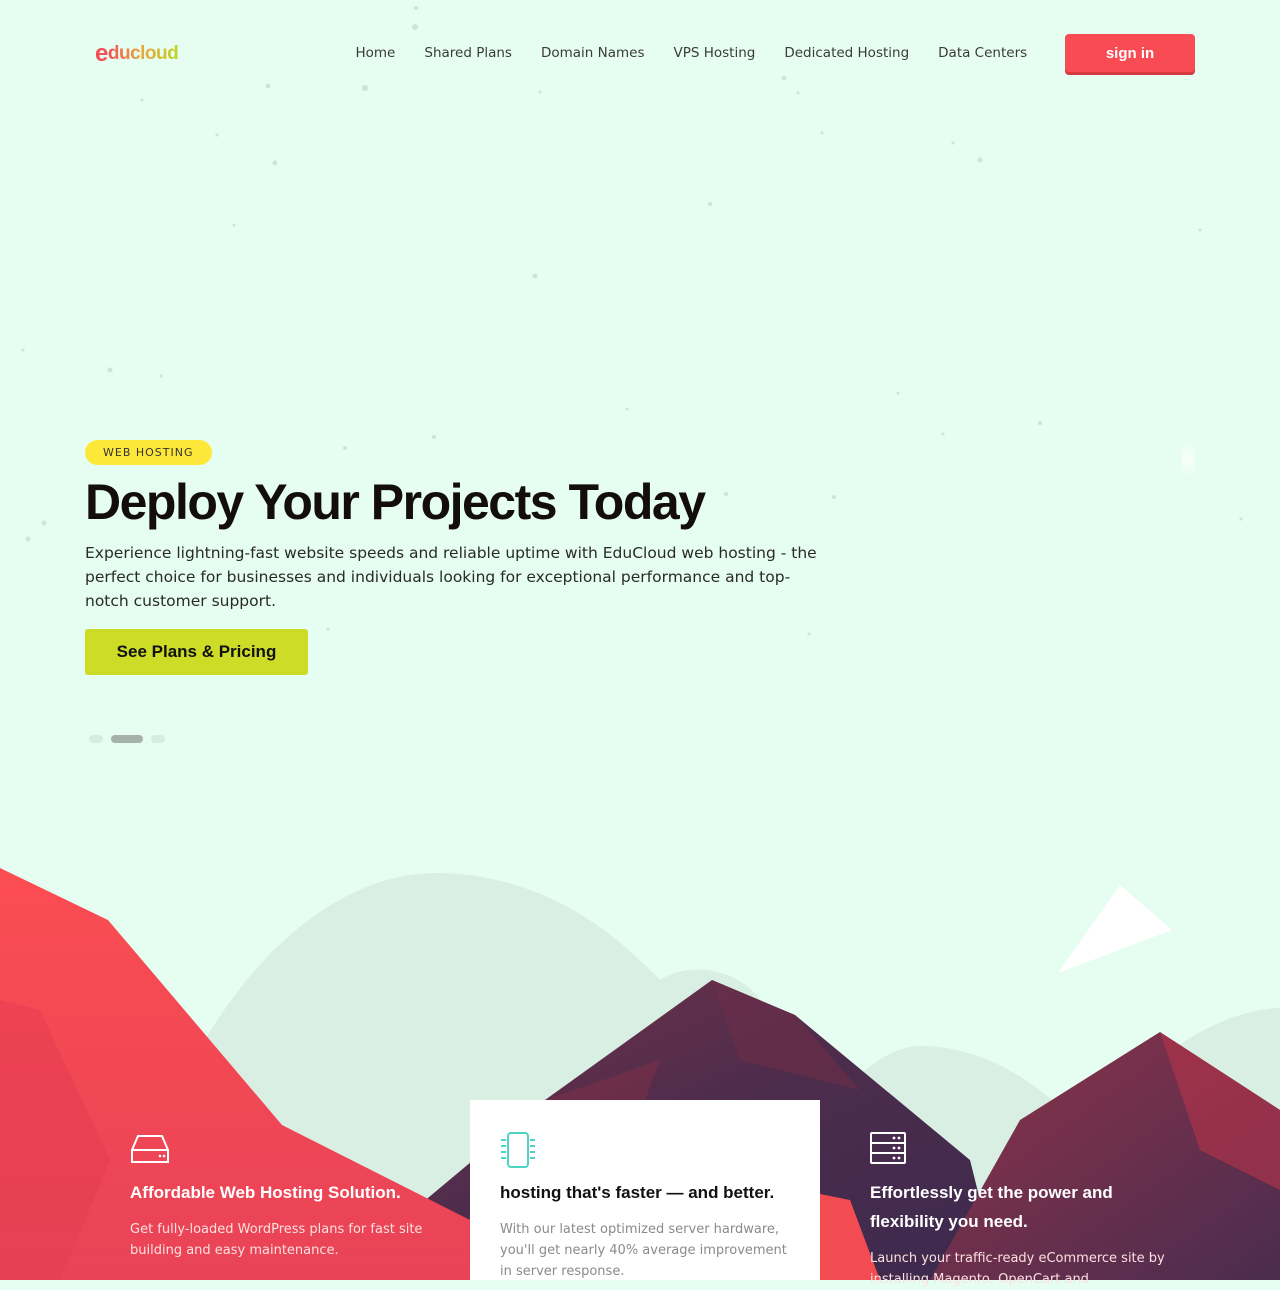 This screenshot has width=1280, height=1290. What do you see at coordinates (375, 53) in the screenshot?
I see `nav-home: Home` at bounding box center [375, 53].